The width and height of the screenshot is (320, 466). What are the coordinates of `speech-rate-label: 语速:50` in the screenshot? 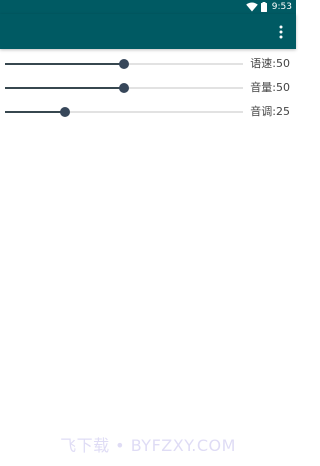 It's located at (270, 63).